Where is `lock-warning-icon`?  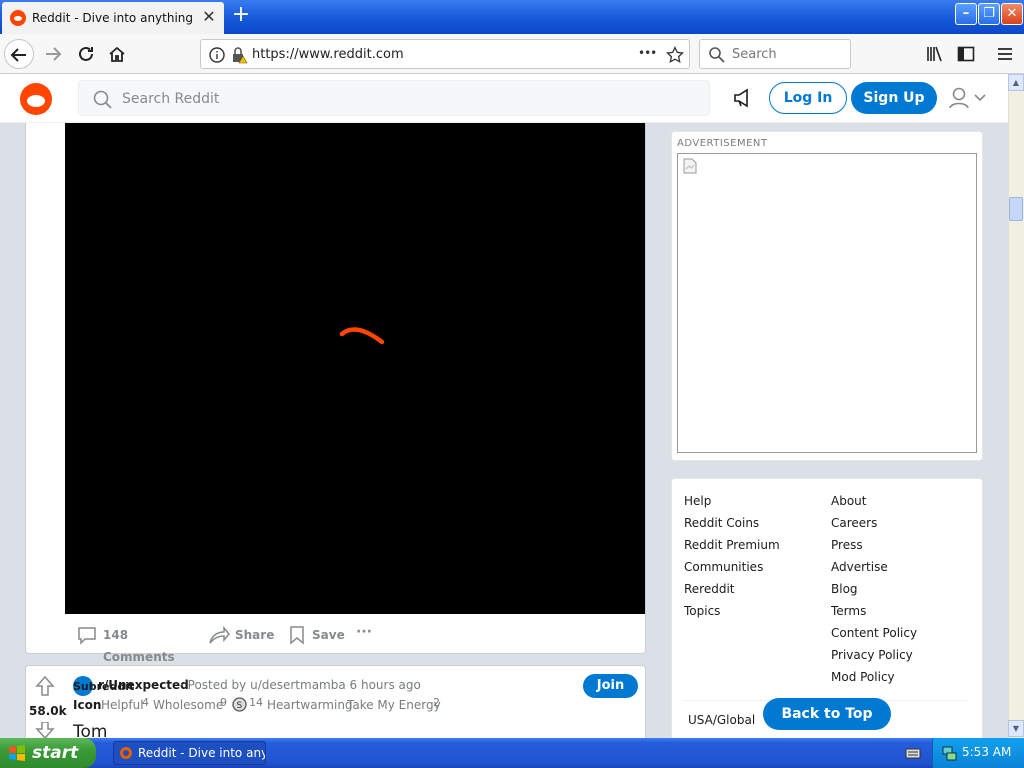 lock-warning-icon is located at coordinates (239, 55).